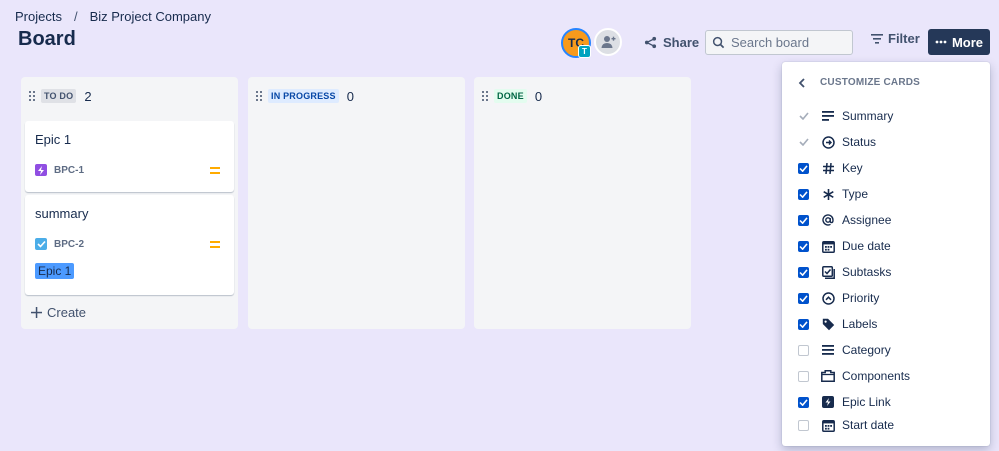 The height and width of the screenshot is (451, 999). Describe the element at coordinates (36, 312) in the screenshot. I see `plus-icon` at that location.